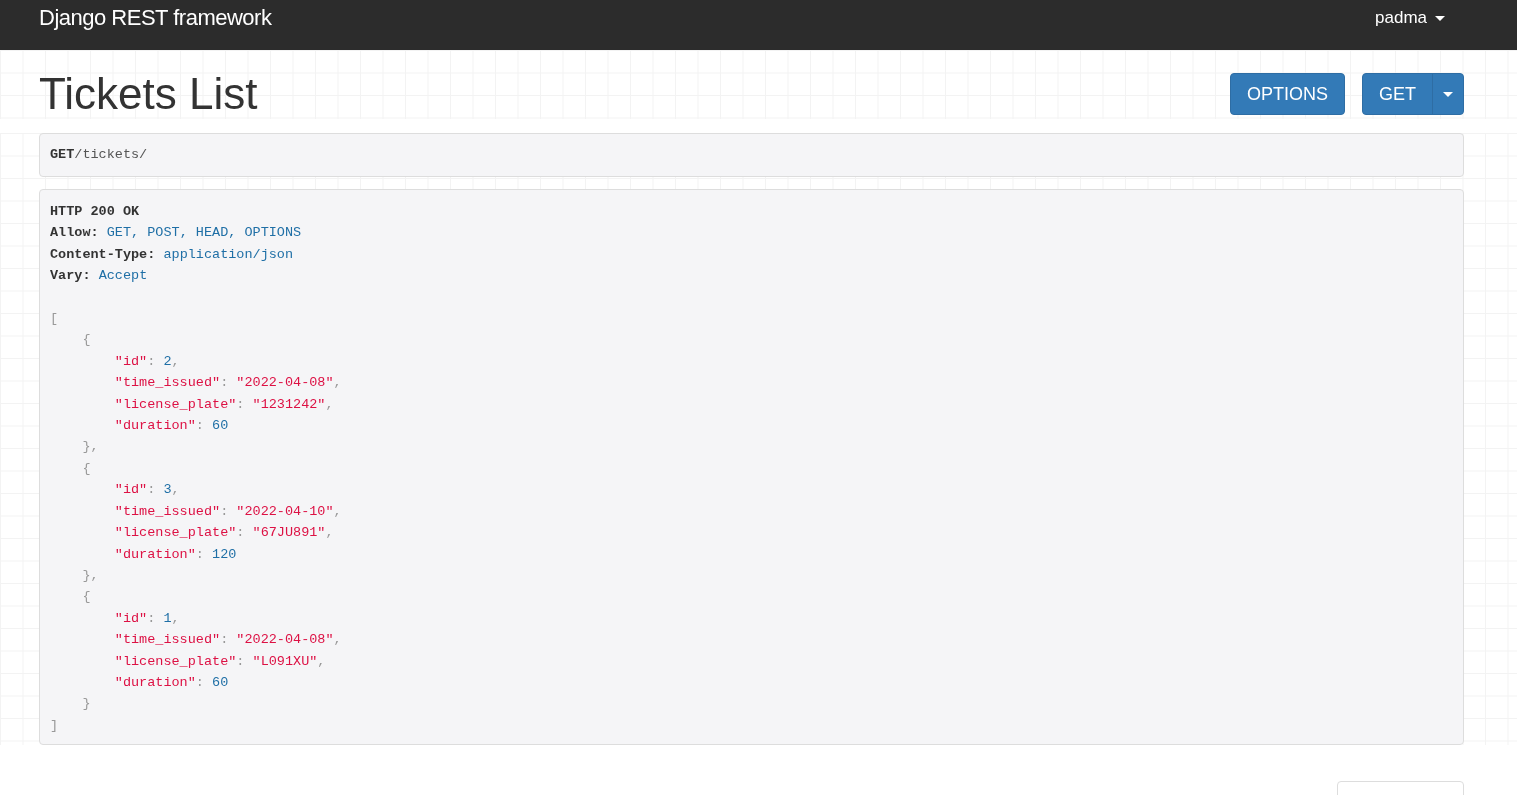 Image resolution: width=1517 pixels, height=795 pixels. Describe the element at coordinates (148, 94) in the screenshot. I see `page-title: Tickets List` at that location.